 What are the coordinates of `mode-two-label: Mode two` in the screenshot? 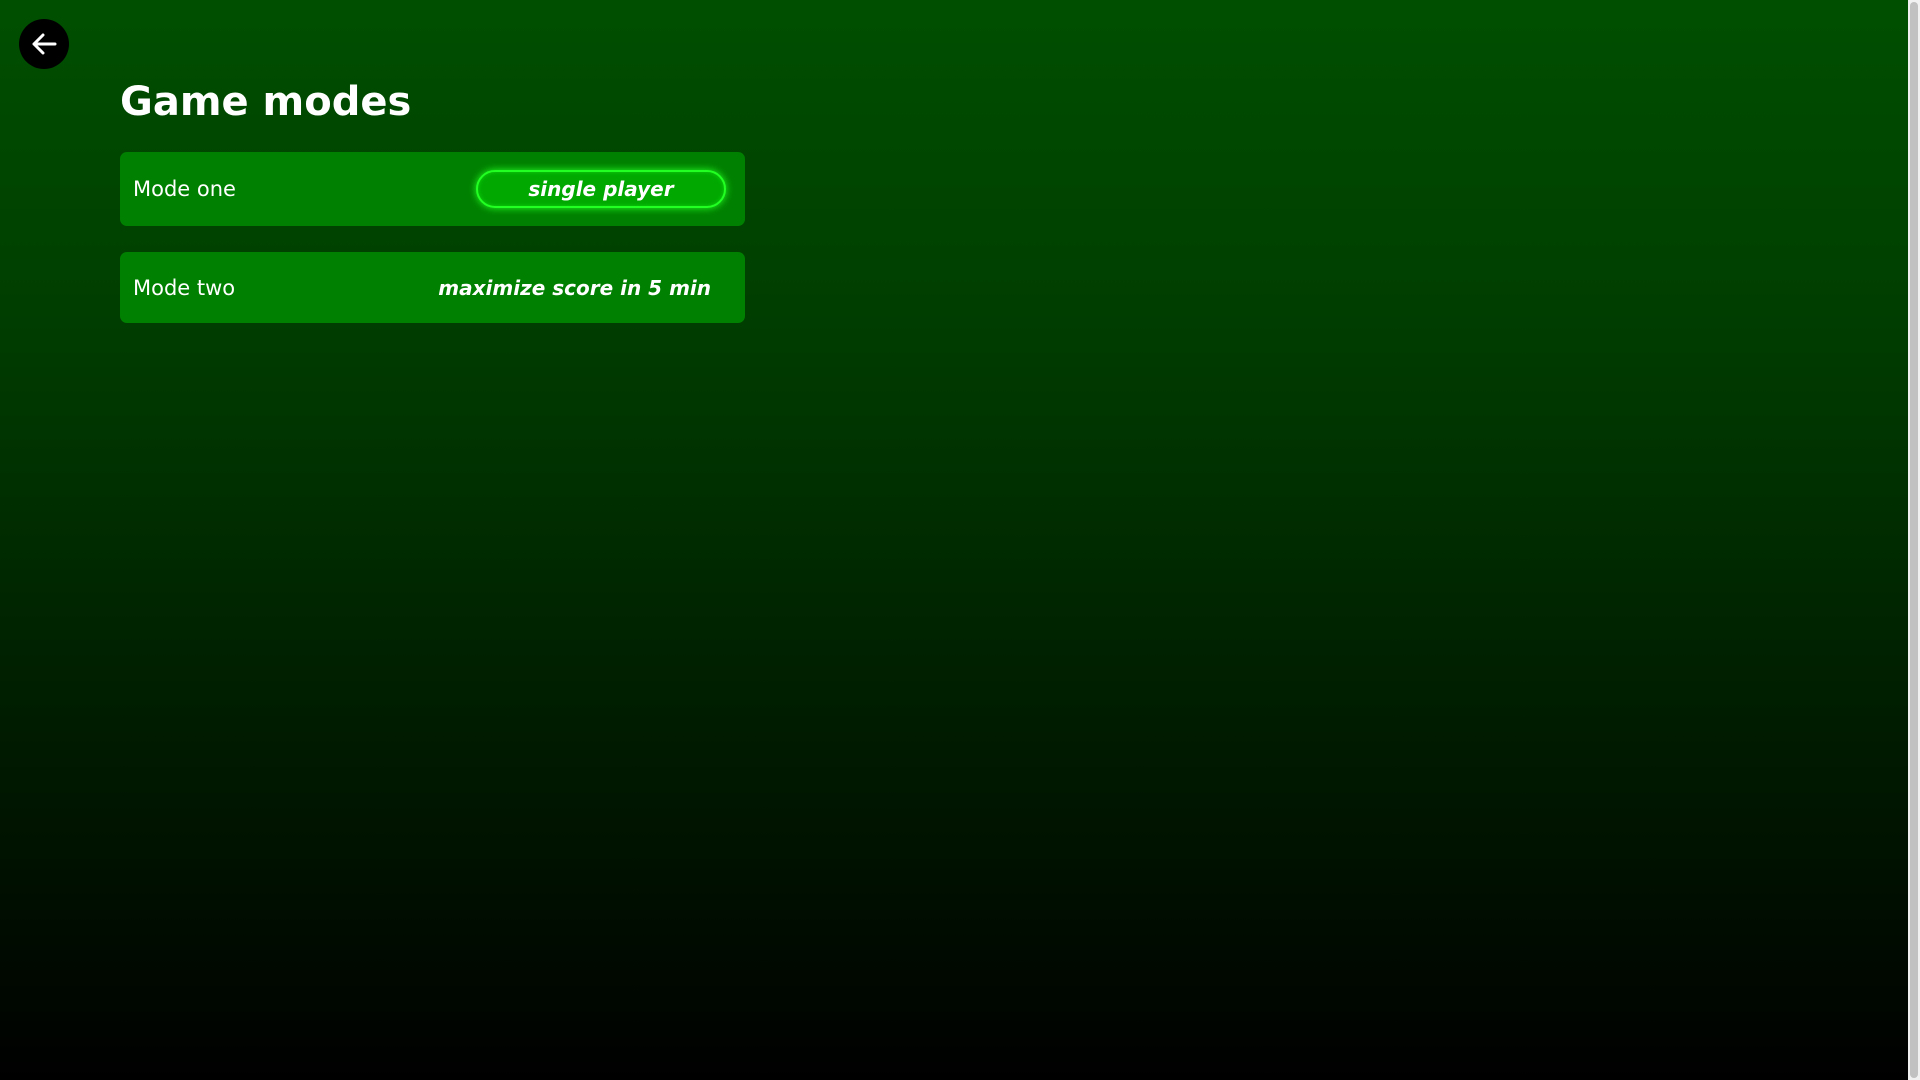 It's located at (184, 287).